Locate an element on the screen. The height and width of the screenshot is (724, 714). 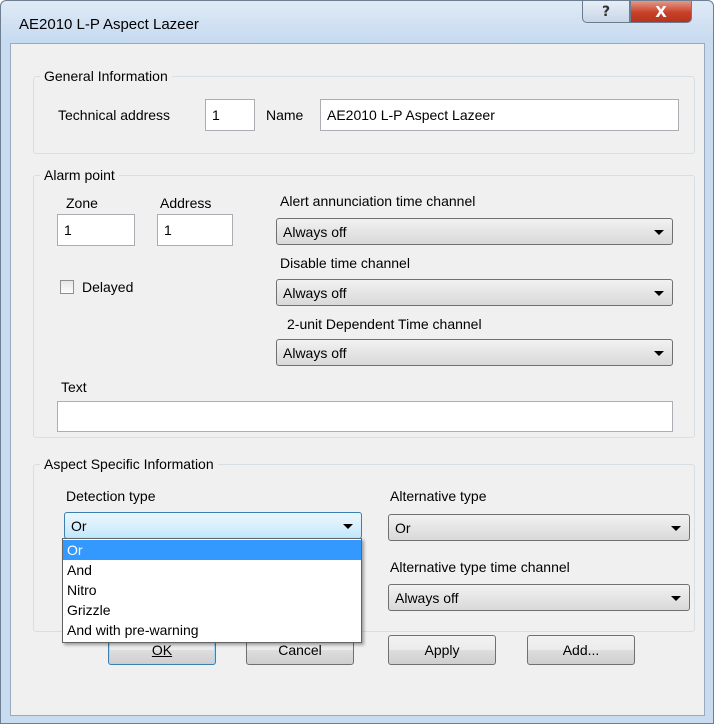
alternative-type-value: Or is located at coordinates (403, 528).